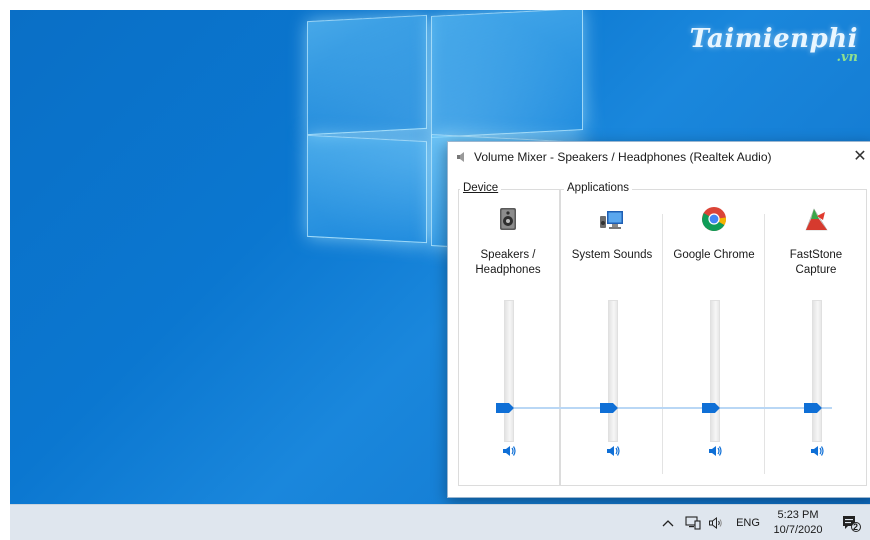 This screenshot has height=540, width=870. Describe the element at coordinates (856, 527) in the screenshot. I see `notification-count-badge: 2` at that location.